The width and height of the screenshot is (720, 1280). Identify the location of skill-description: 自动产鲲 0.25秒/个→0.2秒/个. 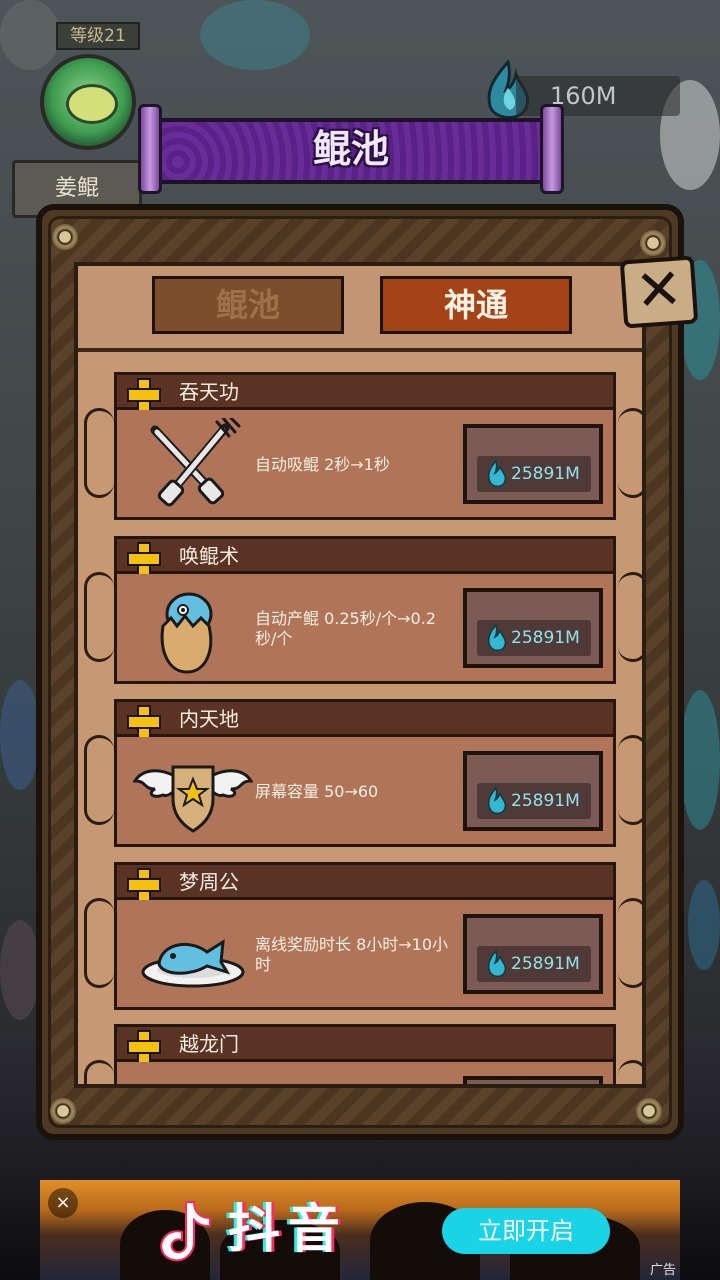
(345, 628).